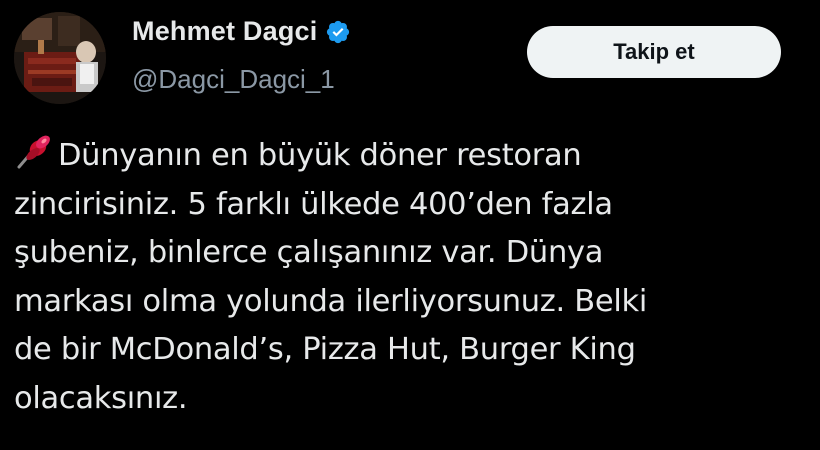 The image size is (820, 450). I want to click on author-handle: @Dagci_Dagci_1, so click(233, 79).